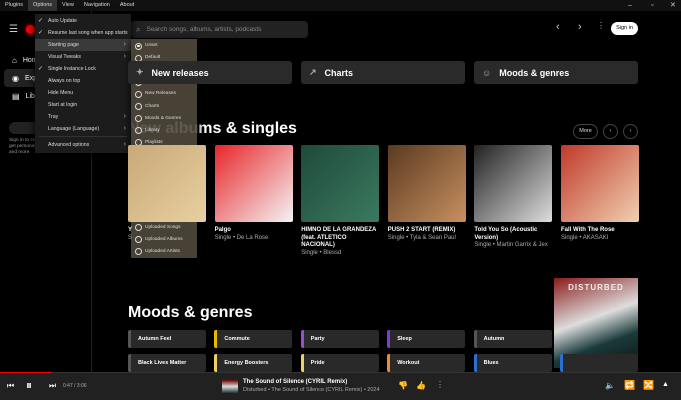  Describe the element at coordinates (253, 363) in the screenshot. I see `mood-chip: Energy Boosters` at that location.